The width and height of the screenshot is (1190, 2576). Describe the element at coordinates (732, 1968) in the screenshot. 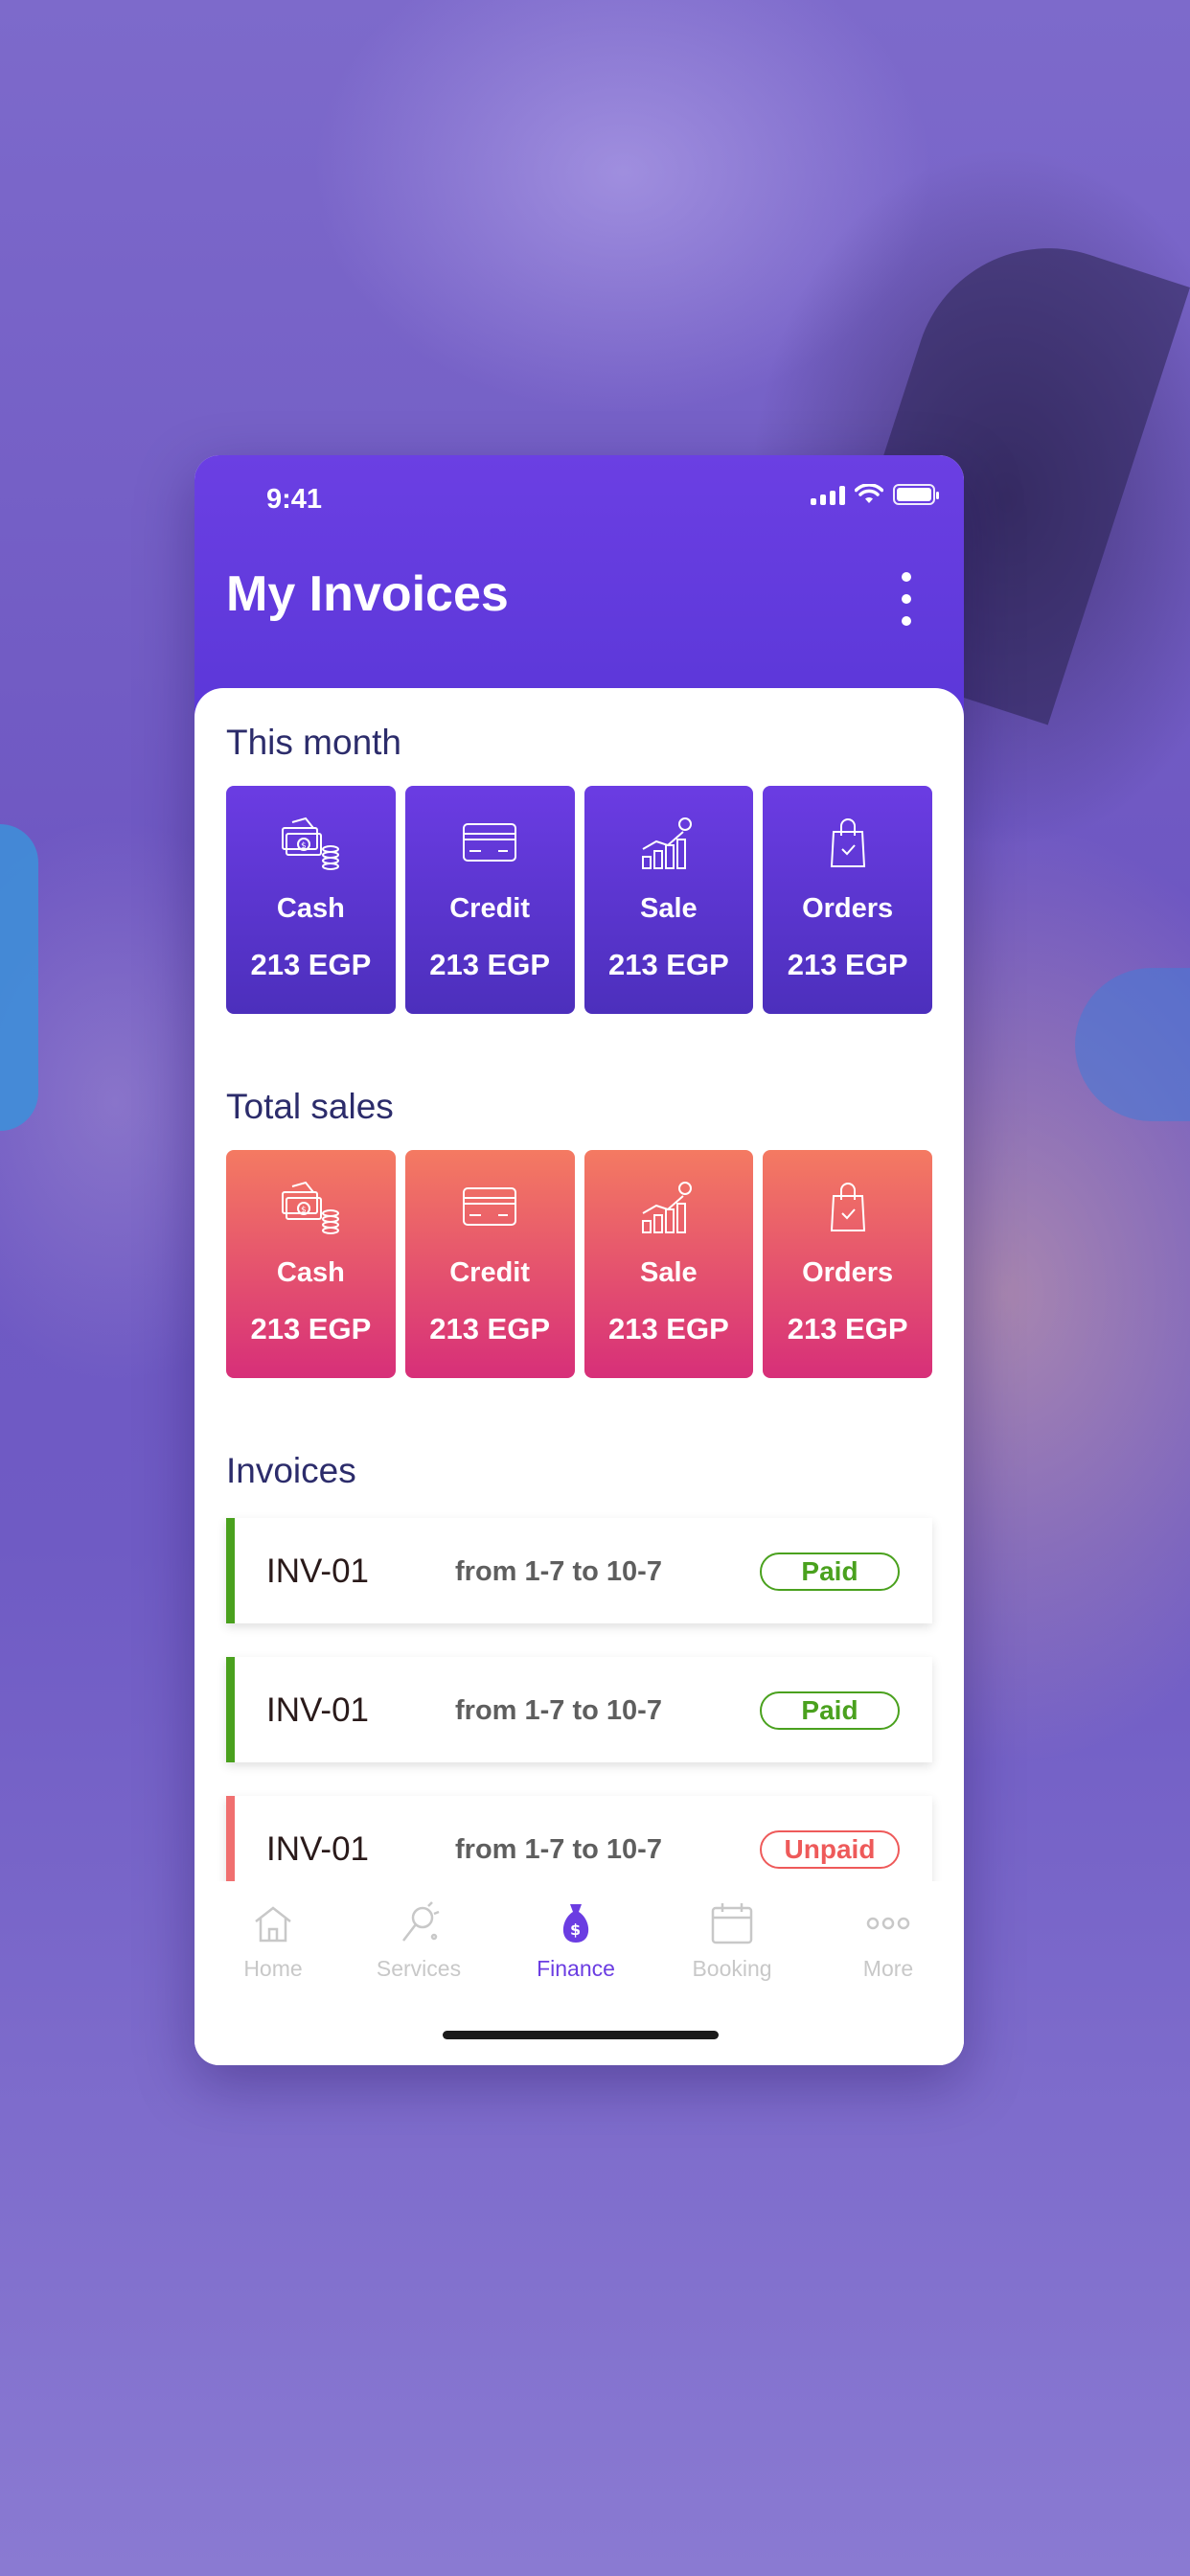

I see `tab-label: Booking` at that location.